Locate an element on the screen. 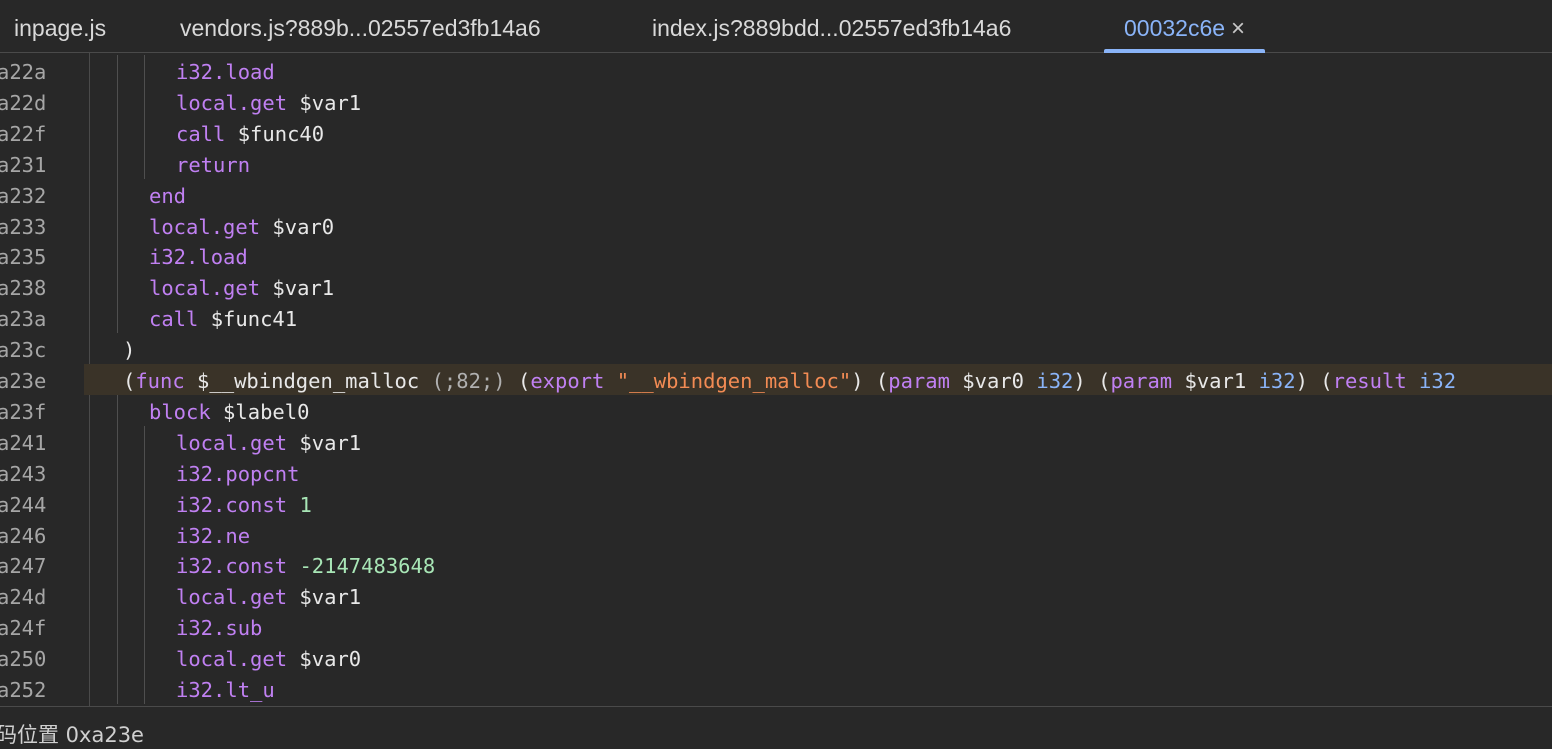 Image resolution: width=1552 pixels, height=749 pixels. code-line: a22d local.get $var1 is located at coordinates (776, 102).